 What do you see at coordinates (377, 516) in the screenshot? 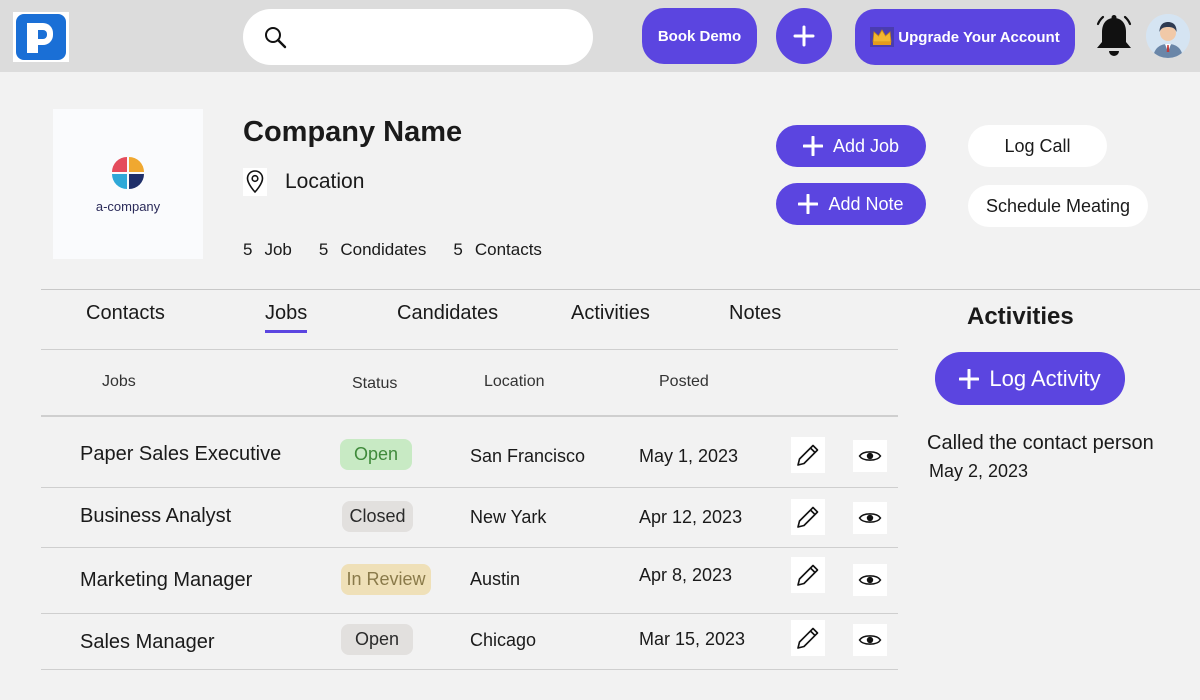
I see `status-badge: Closed` at bounding box center [377, 516].